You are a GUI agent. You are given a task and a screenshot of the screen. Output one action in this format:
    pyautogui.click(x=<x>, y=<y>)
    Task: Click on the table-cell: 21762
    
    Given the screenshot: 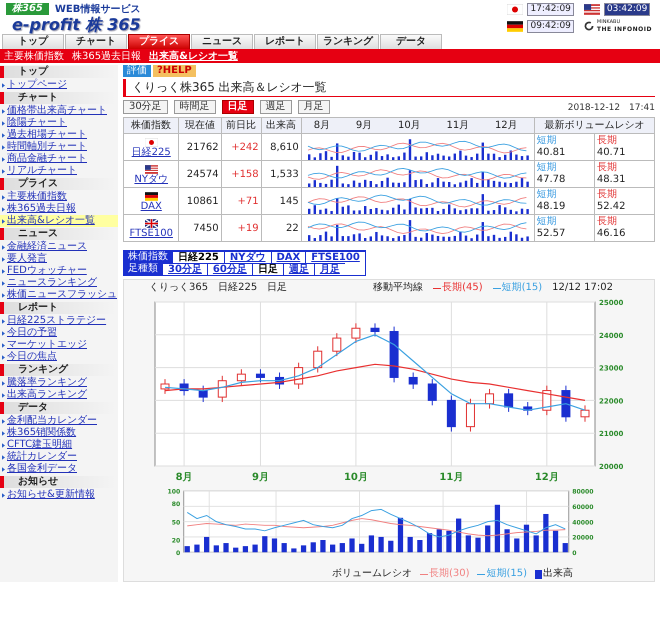 What is the action you would take?
    pyautogui.click(x=200, y=147)
    